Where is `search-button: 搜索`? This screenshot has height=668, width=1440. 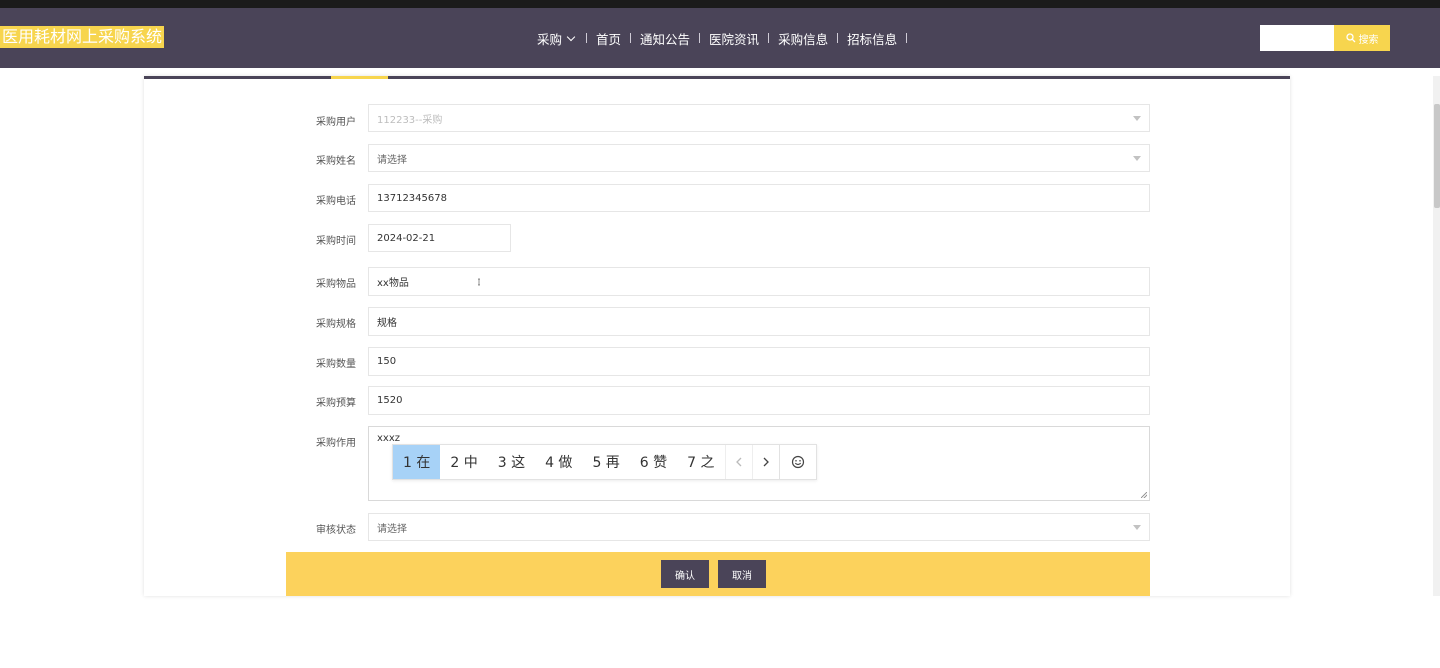 search-button: 搜索 is located at coordinates (1362, 38).